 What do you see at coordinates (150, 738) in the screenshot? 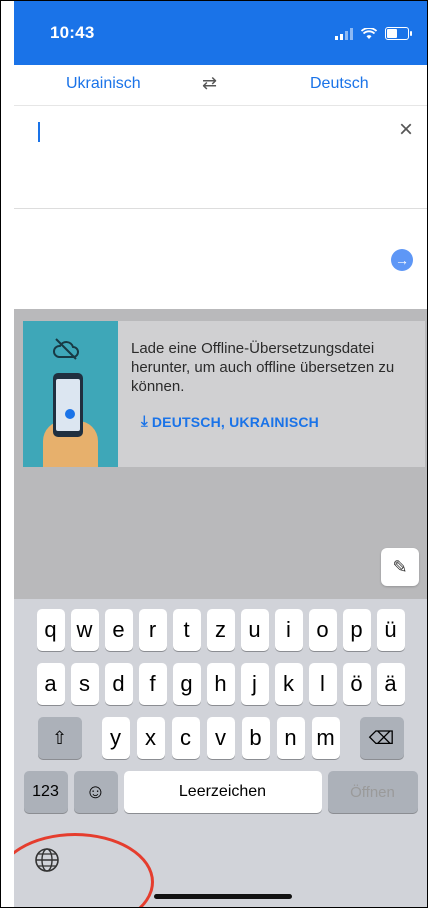
I see `key: x` at bounding box center [150, 738].